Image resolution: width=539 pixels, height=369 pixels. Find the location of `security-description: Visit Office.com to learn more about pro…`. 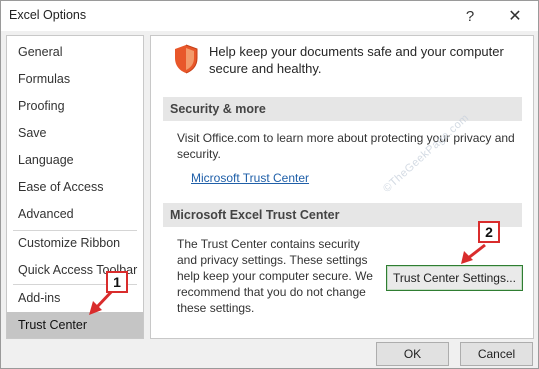

security-description: Visit Office.com to learn more about pro… is located at coordinates (346, 146).